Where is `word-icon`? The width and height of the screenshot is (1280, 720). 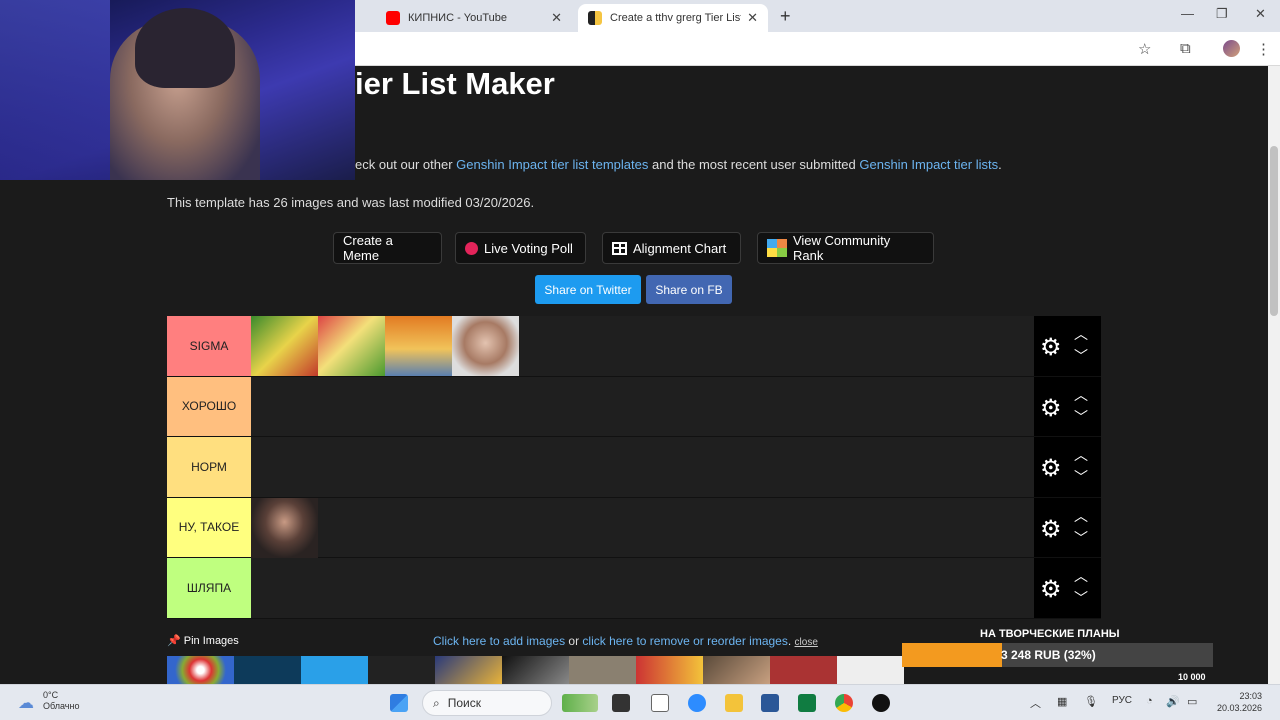 word-icon is located at coordinates (770, 703).